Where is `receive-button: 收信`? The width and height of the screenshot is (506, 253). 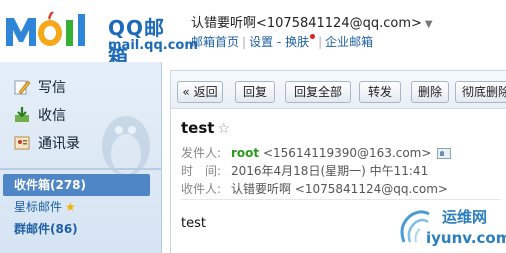 receive-button: 收信 is located at coordinates (39, 115).